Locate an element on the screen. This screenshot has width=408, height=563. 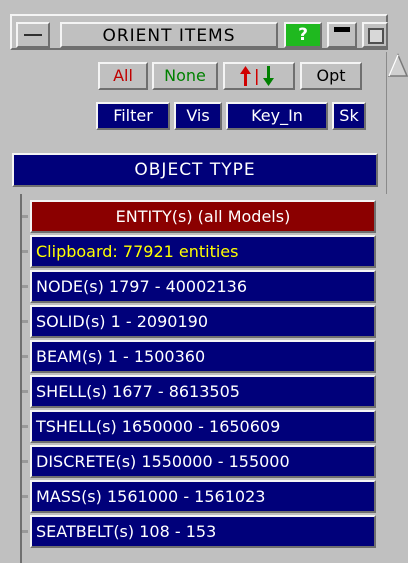
list-item-mass: MASS(s) 1561000 - 1561023 is located at coordinates (203, 496).